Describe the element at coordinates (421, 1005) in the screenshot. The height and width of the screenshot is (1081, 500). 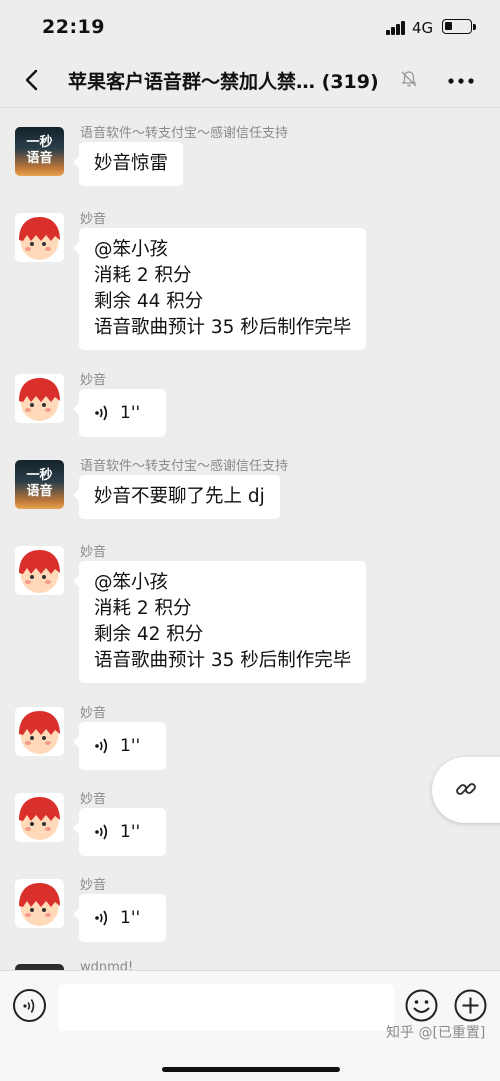
I see `emoji-icon` at that location.